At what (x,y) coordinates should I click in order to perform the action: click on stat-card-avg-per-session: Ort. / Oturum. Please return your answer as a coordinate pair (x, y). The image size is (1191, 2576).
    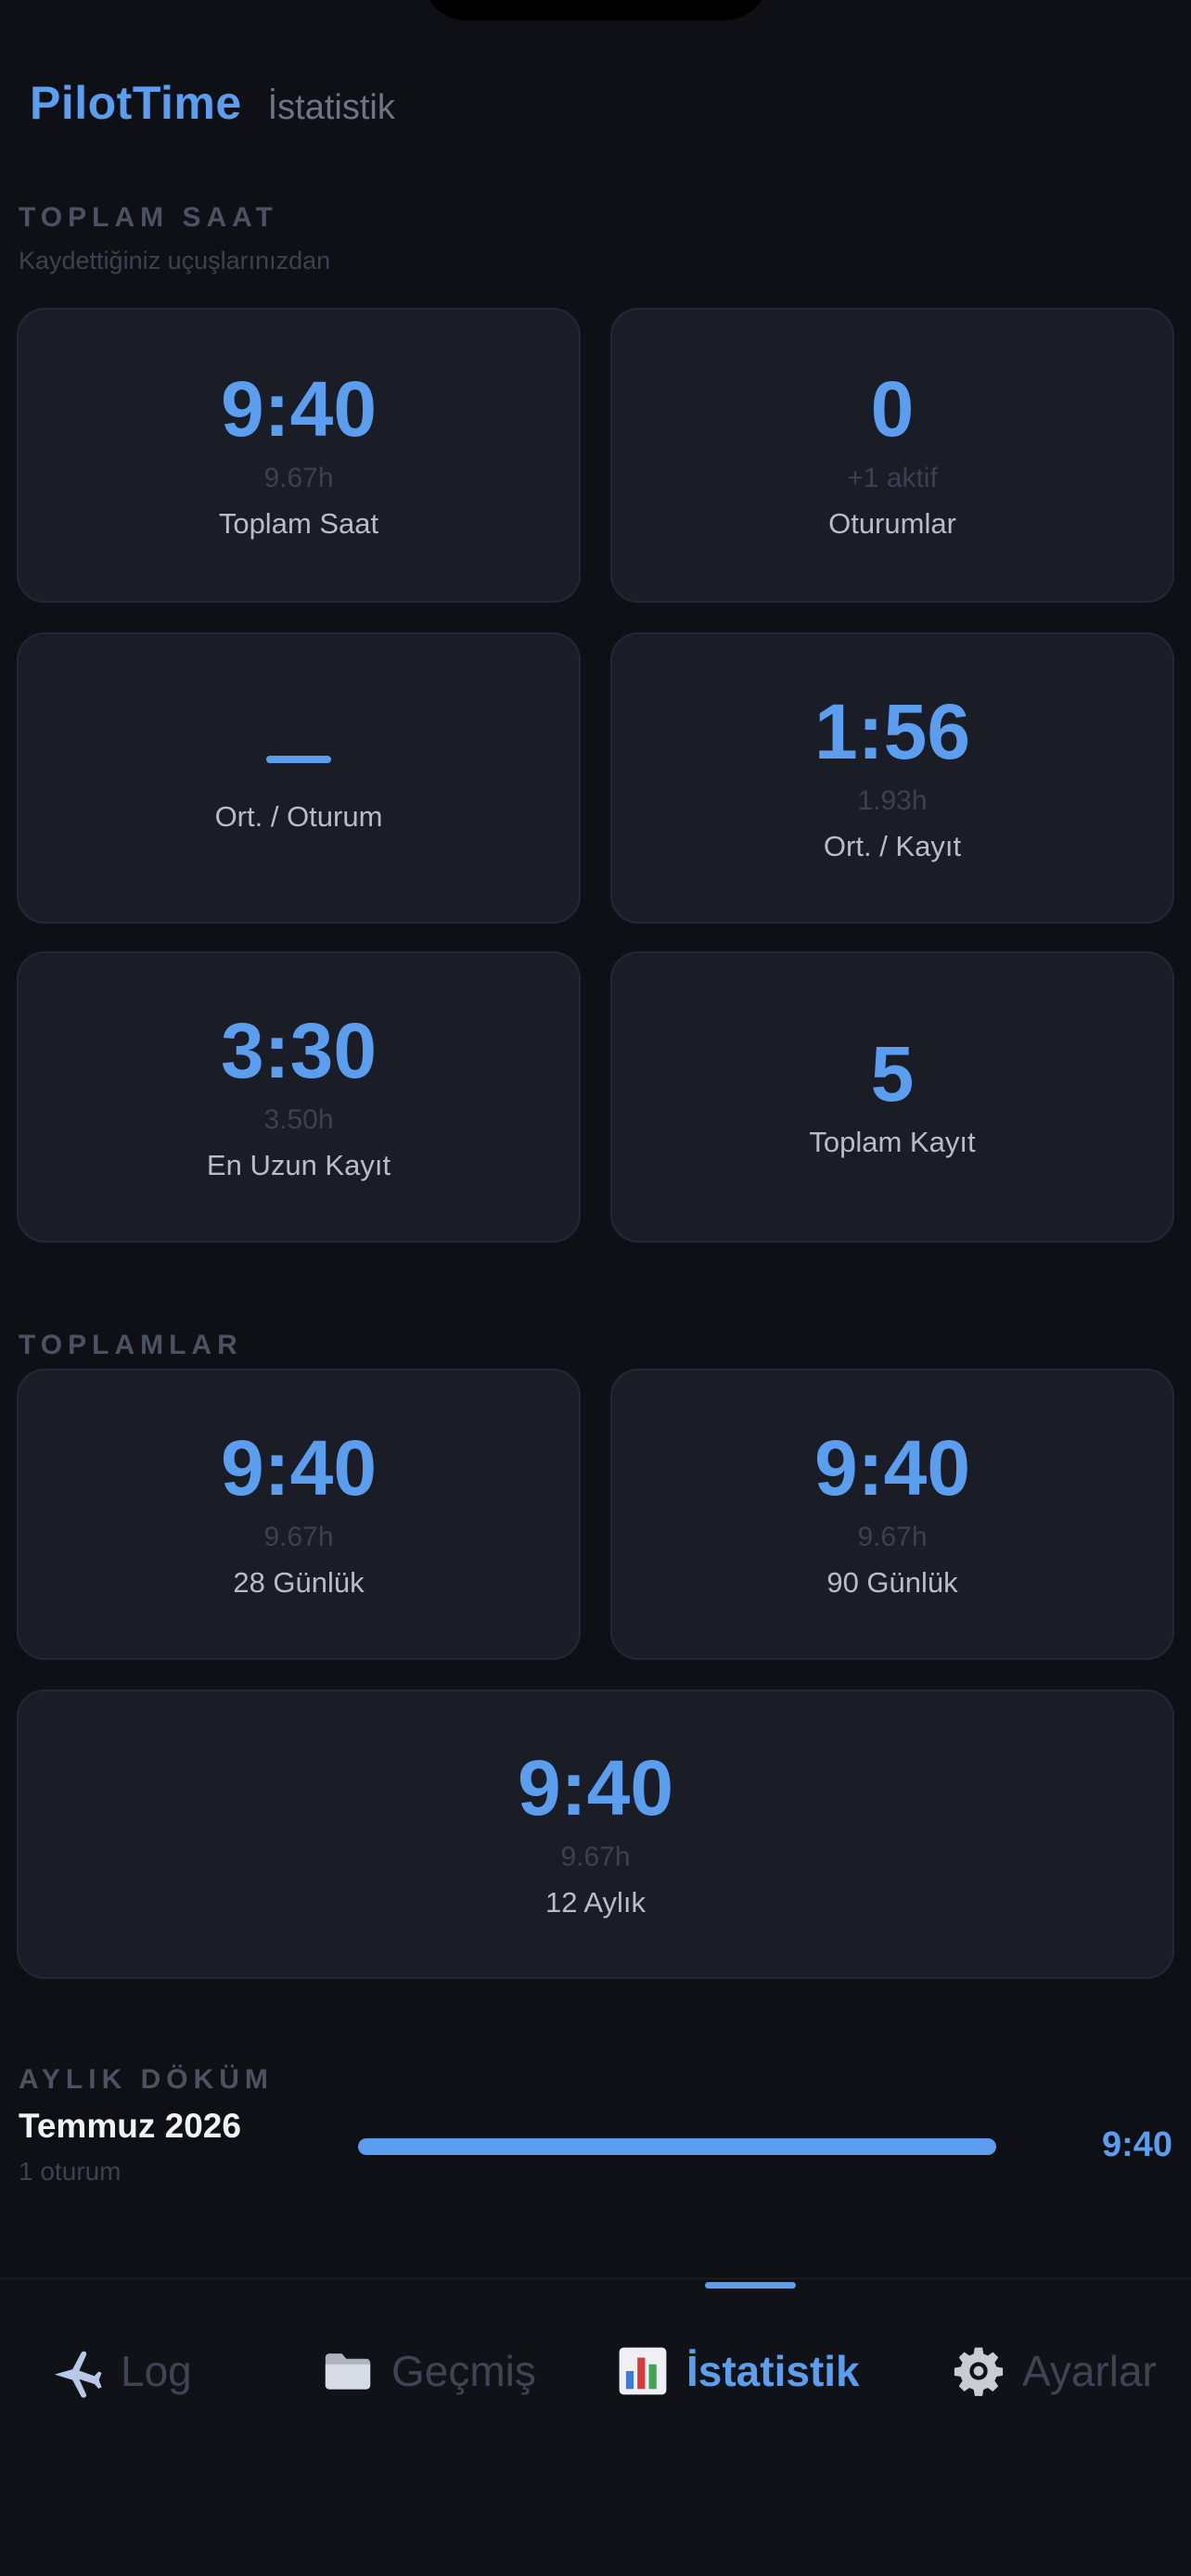
    Looking at the image, I should click on (299, 778).